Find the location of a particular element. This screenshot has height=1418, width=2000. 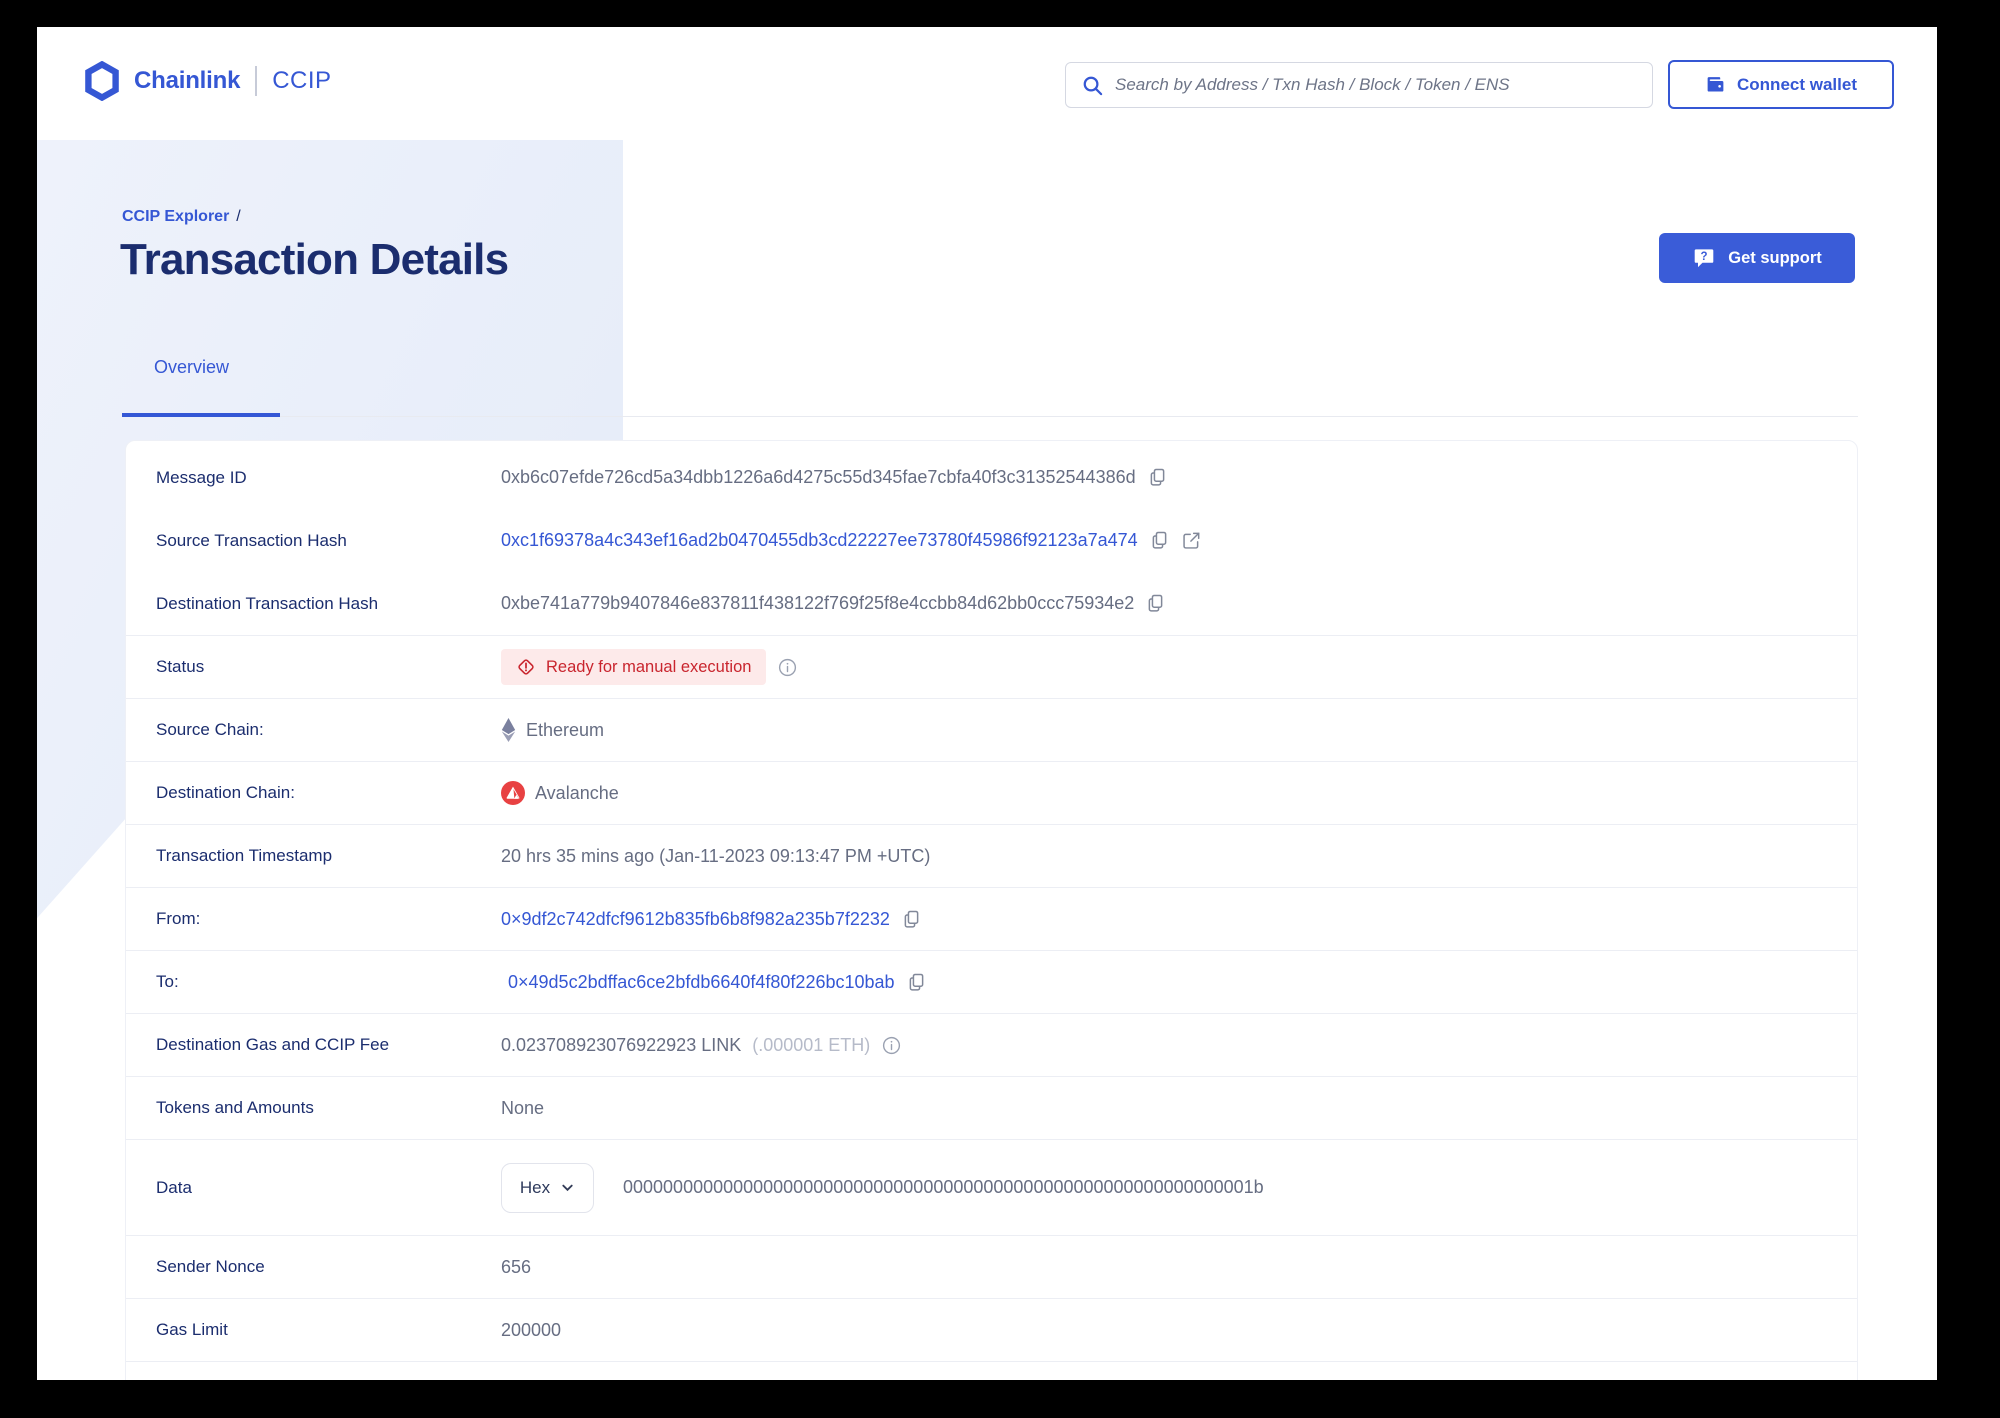

detail-label: Source Chain: is located at coordinates (210, 729).